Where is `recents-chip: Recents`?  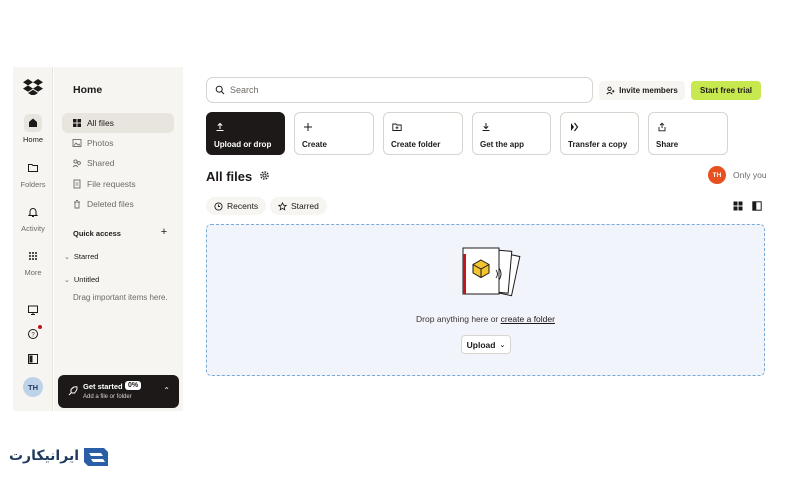 recents-chip: Recents is located at coordinates (236, 206).